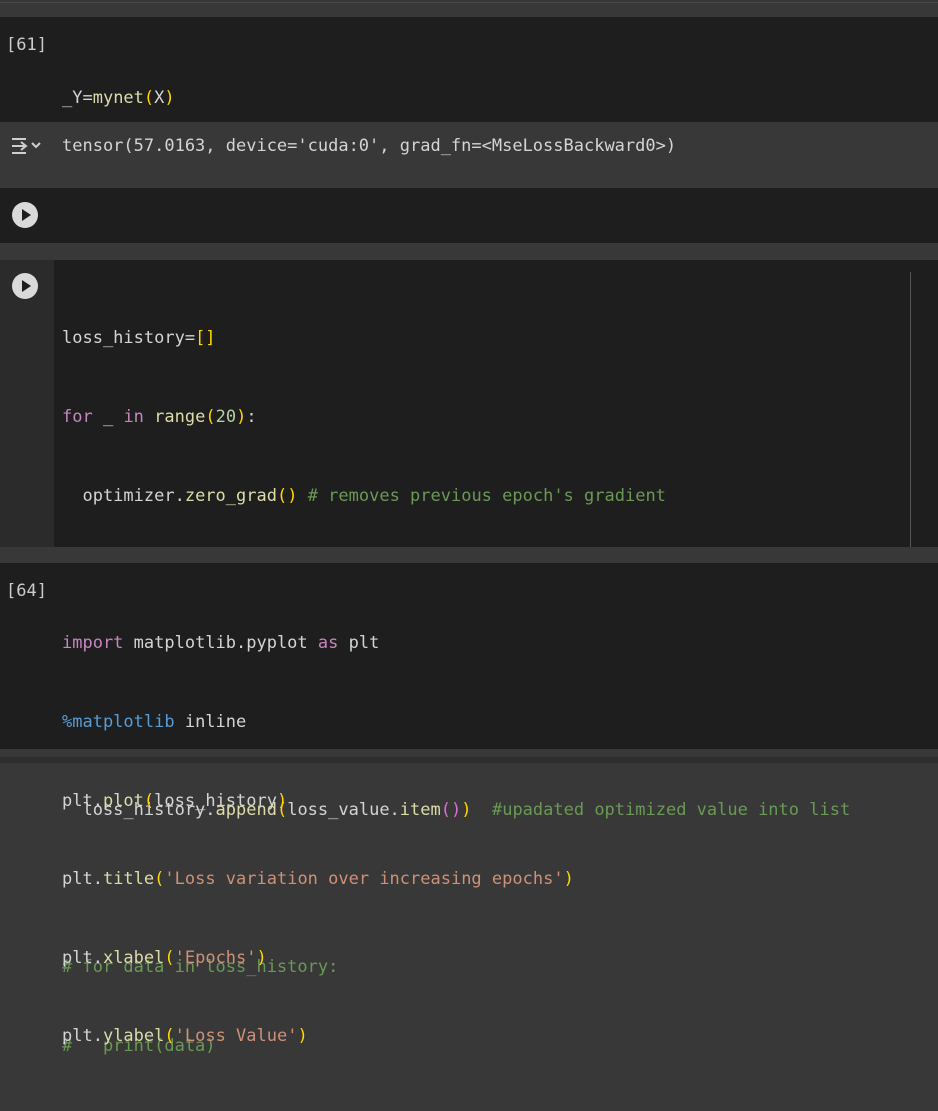 This screenshot has height=1111, width=938. I want to click on output-collapse-icon, so click(28, 146).